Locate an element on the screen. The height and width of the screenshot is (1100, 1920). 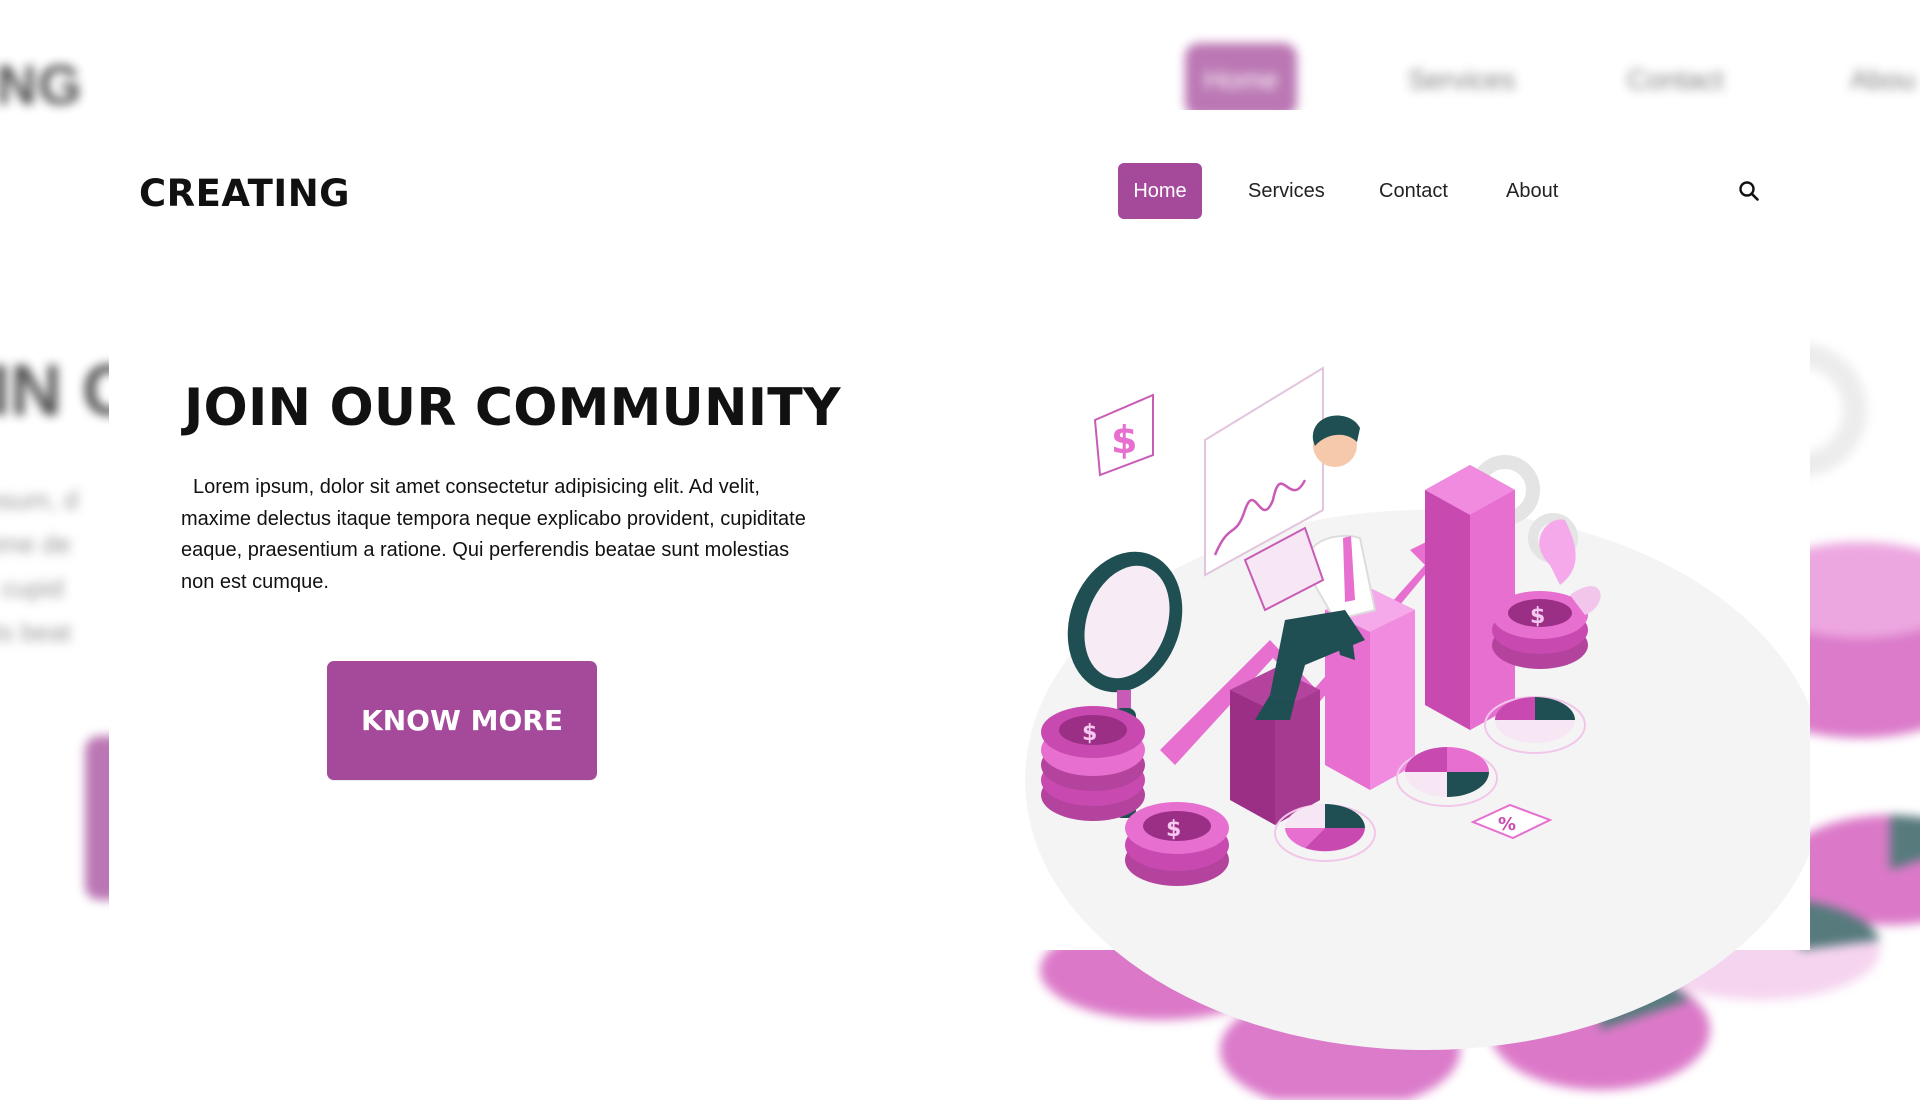
percent-text: % is located at coordinates (1507, 824).